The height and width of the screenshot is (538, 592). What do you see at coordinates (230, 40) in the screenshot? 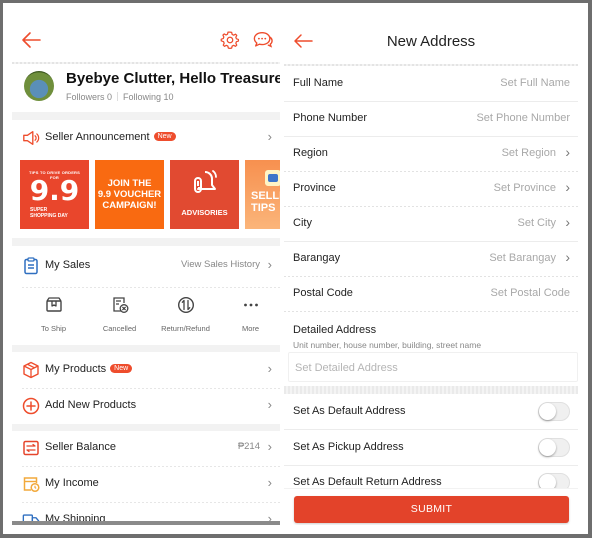
I see `gear-icon` at bounding box center [230, 40].